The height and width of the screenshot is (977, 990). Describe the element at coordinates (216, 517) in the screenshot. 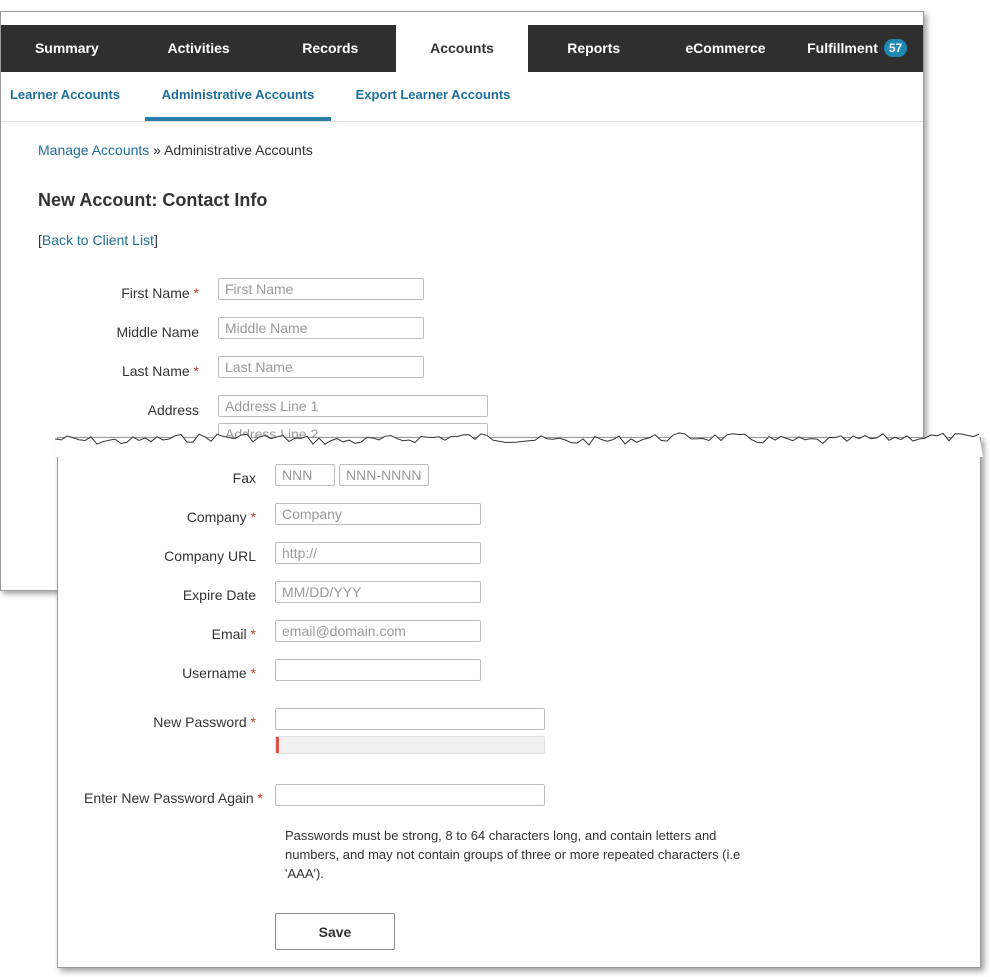

I see `company-label-text: Company` at that location.